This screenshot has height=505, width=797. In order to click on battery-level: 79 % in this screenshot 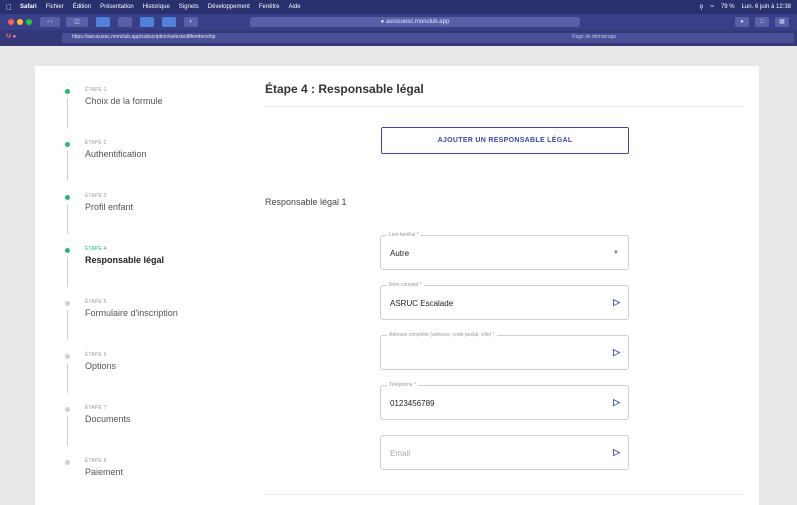, I will do `click(728, 7)`.